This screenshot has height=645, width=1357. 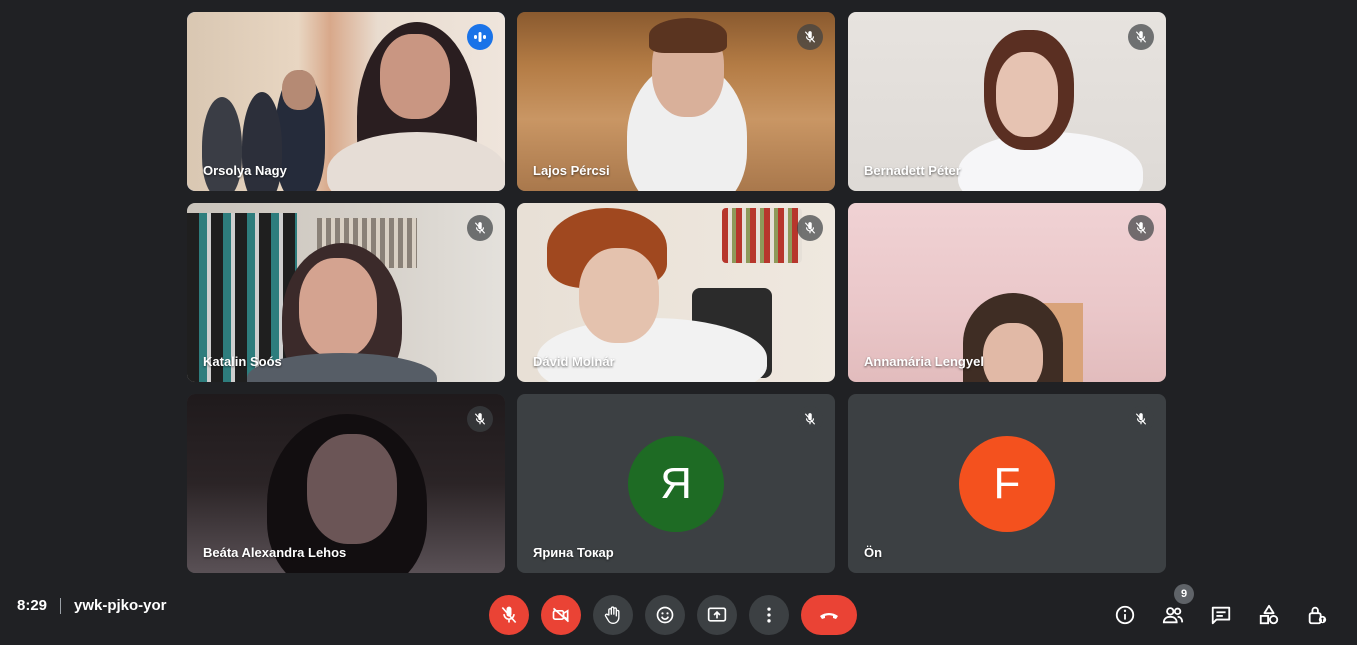 What do you see at coordinates (275, 552) in the screenshot?
I see `participant-name: Beáta Alexandra Lehos` at bounding box center [275, 552].